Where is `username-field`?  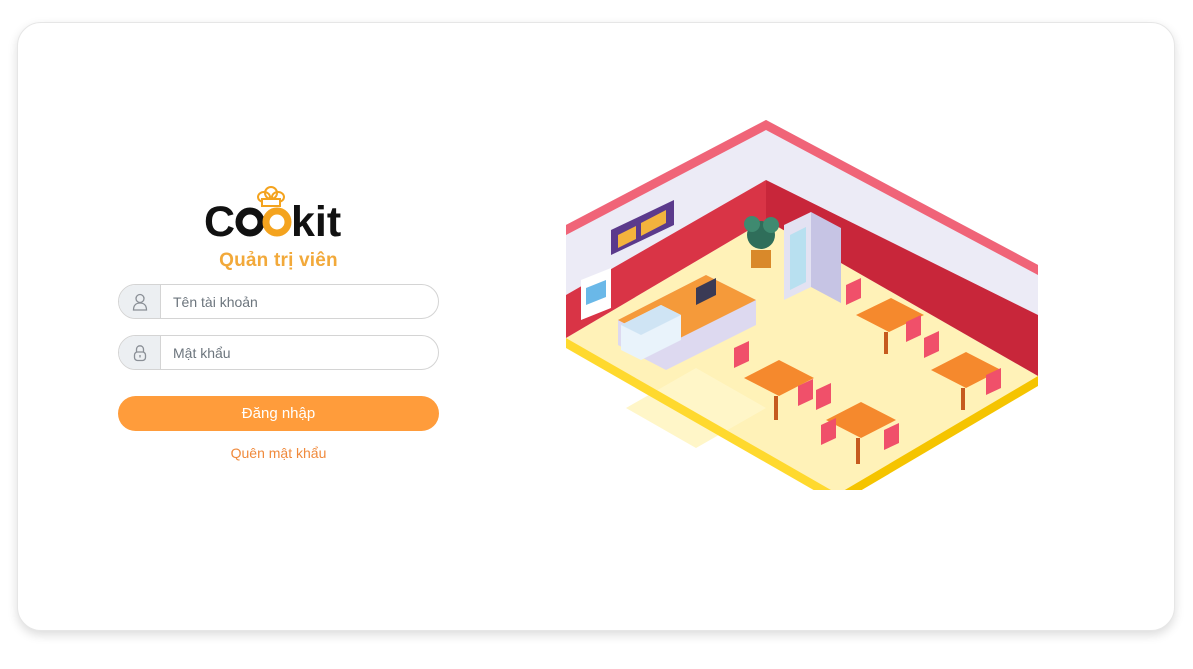
username-field is located at coordinates (278, 301).